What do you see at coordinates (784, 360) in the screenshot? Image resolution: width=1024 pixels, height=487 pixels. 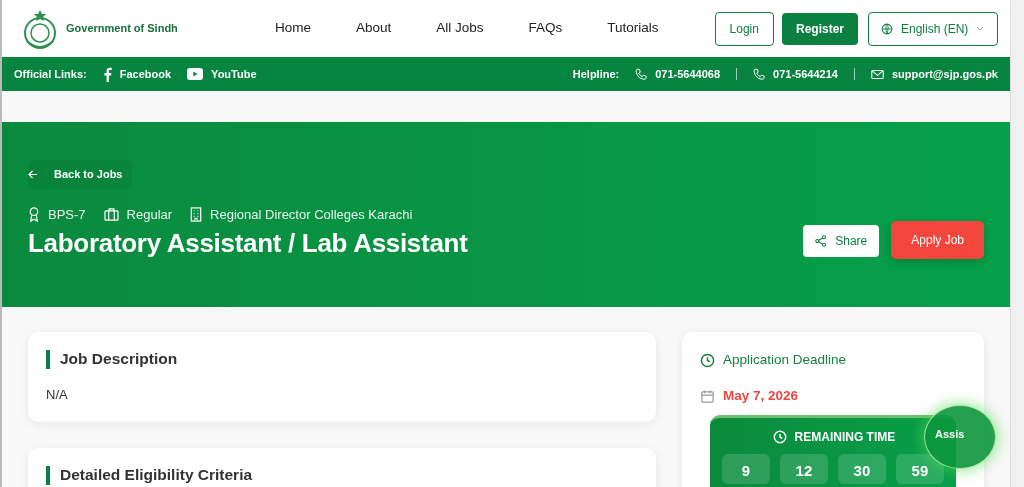 I see `deadline-title: Application Deadline` at bounding box center [784, 360].